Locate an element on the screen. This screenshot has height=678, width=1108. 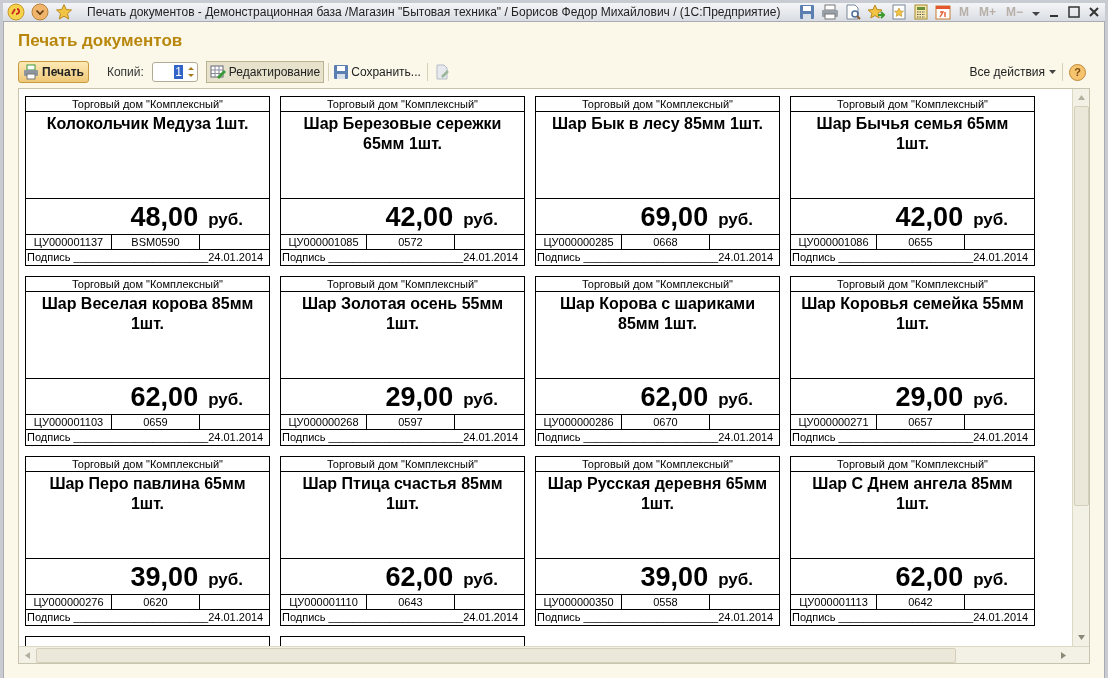
product-name: Шар Русская деревня 65мм 1шт. is located at coordinates (657, 516).